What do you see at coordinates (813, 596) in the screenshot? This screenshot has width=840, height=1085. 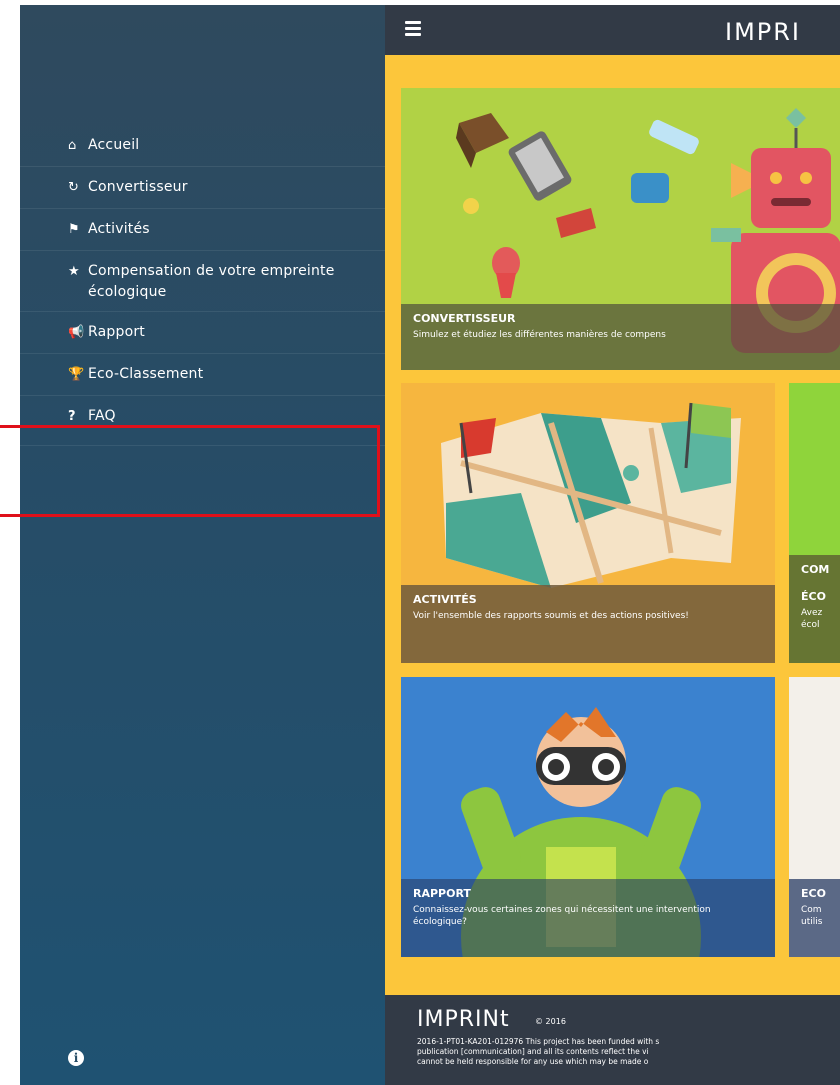 I see `card-subtitle: ÉCO` at bounding box center [813, 596].